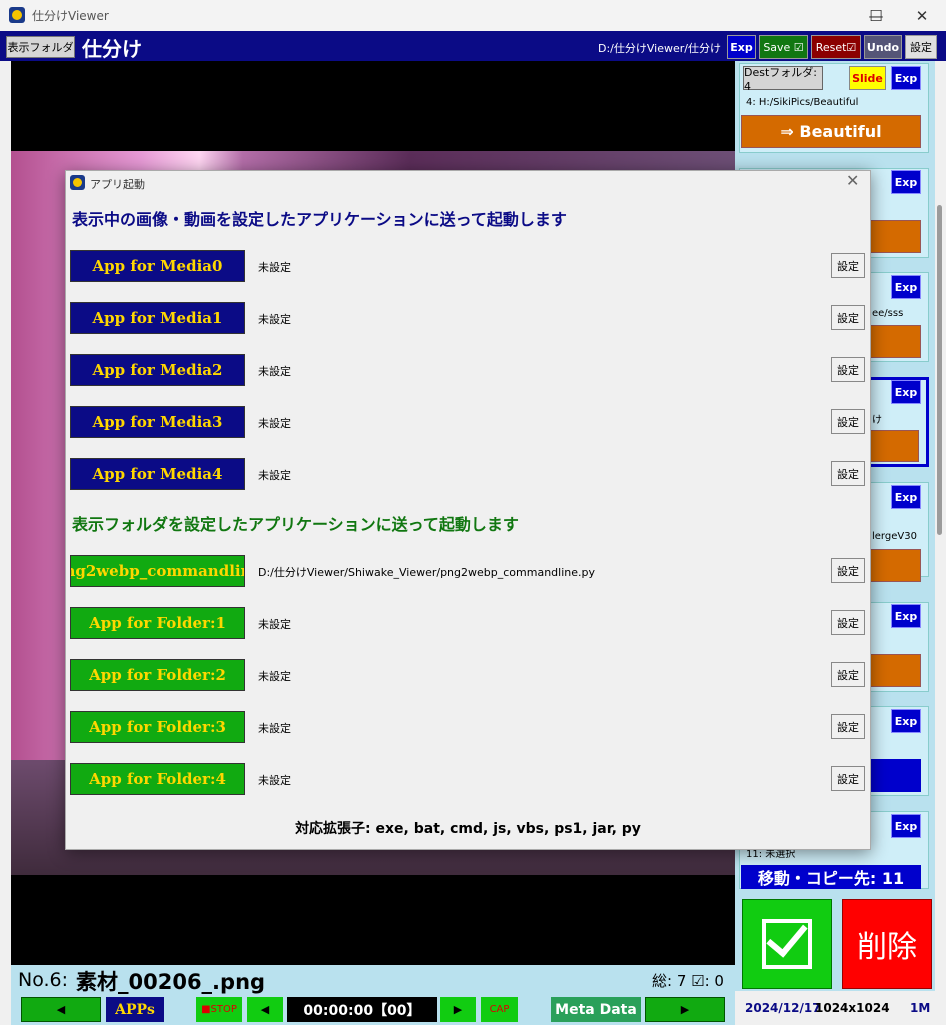 The width and height of the screenshot is (946, 1025). What do you see at coordinates (688, 981) in the screenshot?
I see `file-counts: 総: 7 ☑: 0` at bounding box center [688, 981].